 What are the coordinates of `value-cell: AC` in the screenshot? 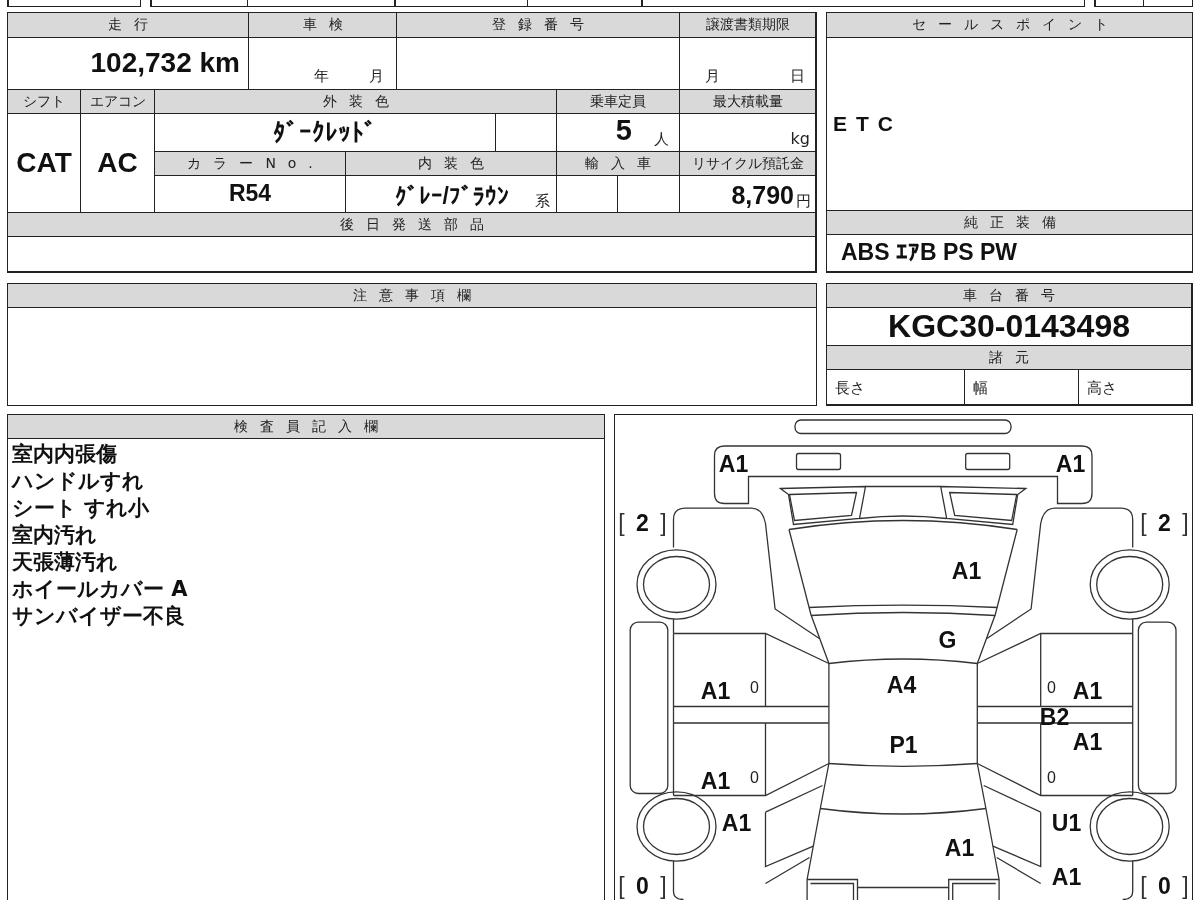 It's located at (117, 163).